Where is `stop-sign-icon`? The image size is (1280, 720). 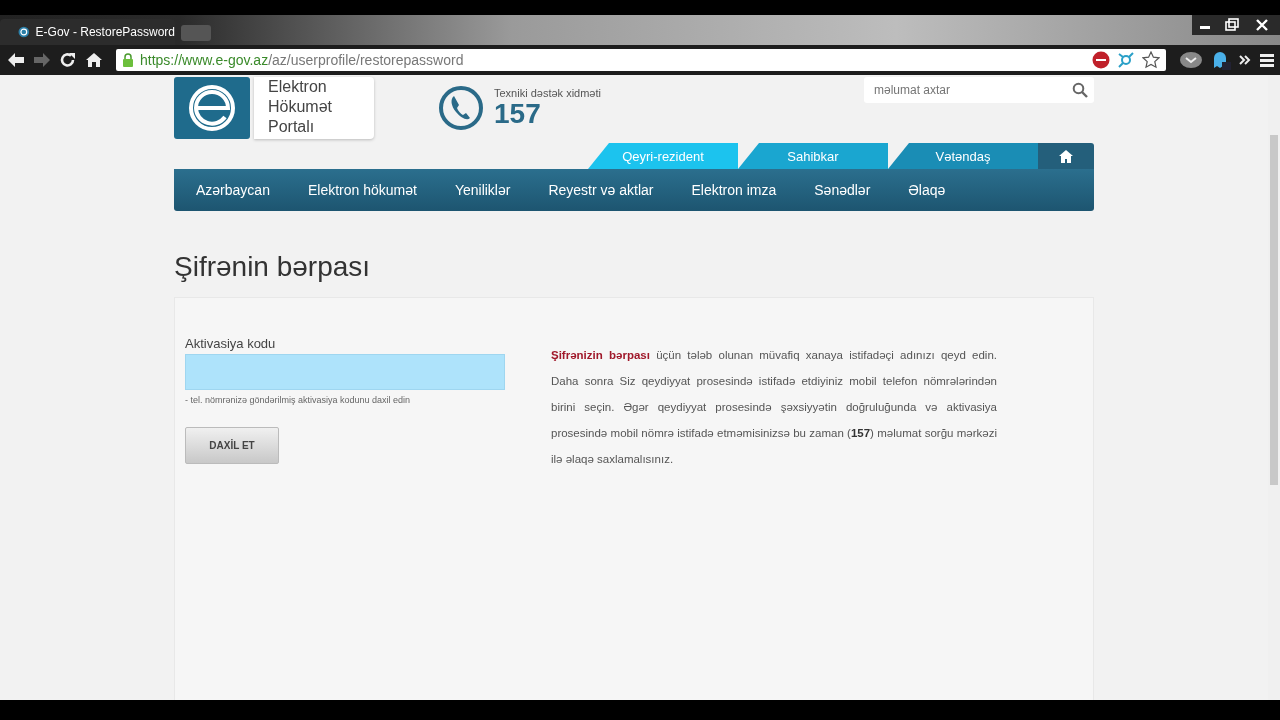
stop-sign-icon is located at coordinates (1101, 60).